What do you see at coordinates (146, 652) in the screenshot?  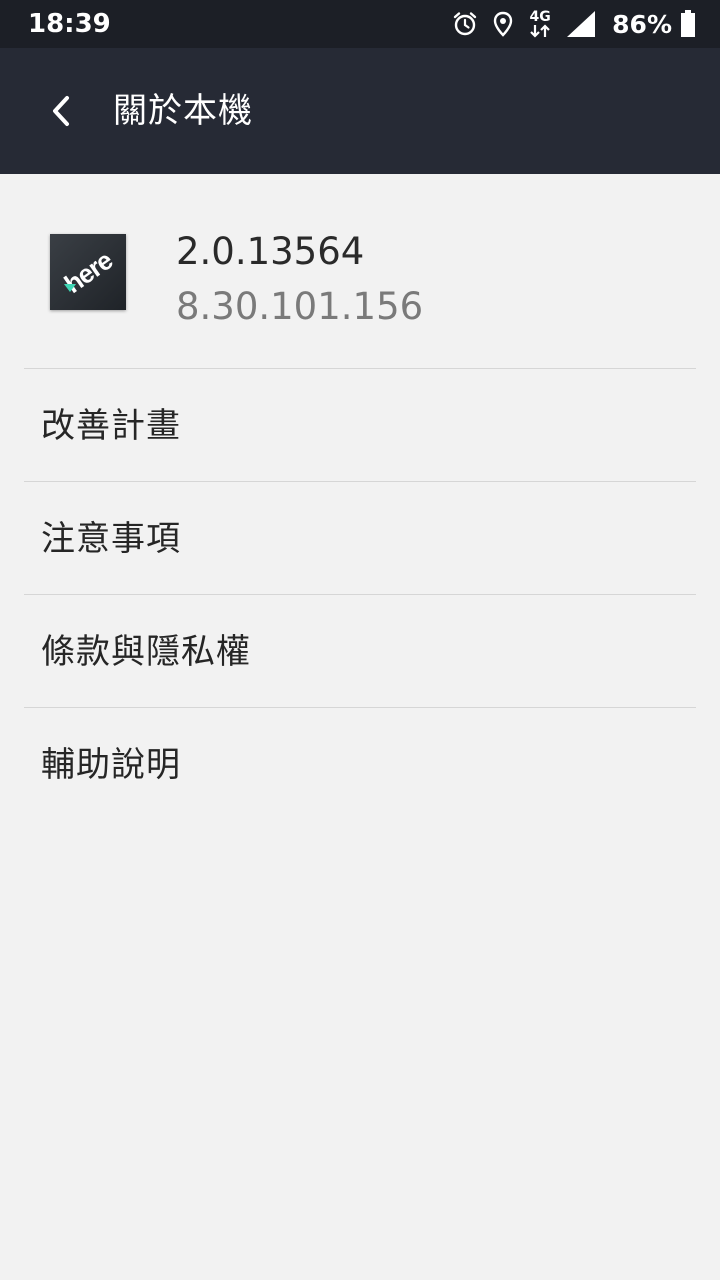 I see `menu-item-label: 條款與隱私權` at bounding box center [146, 652].